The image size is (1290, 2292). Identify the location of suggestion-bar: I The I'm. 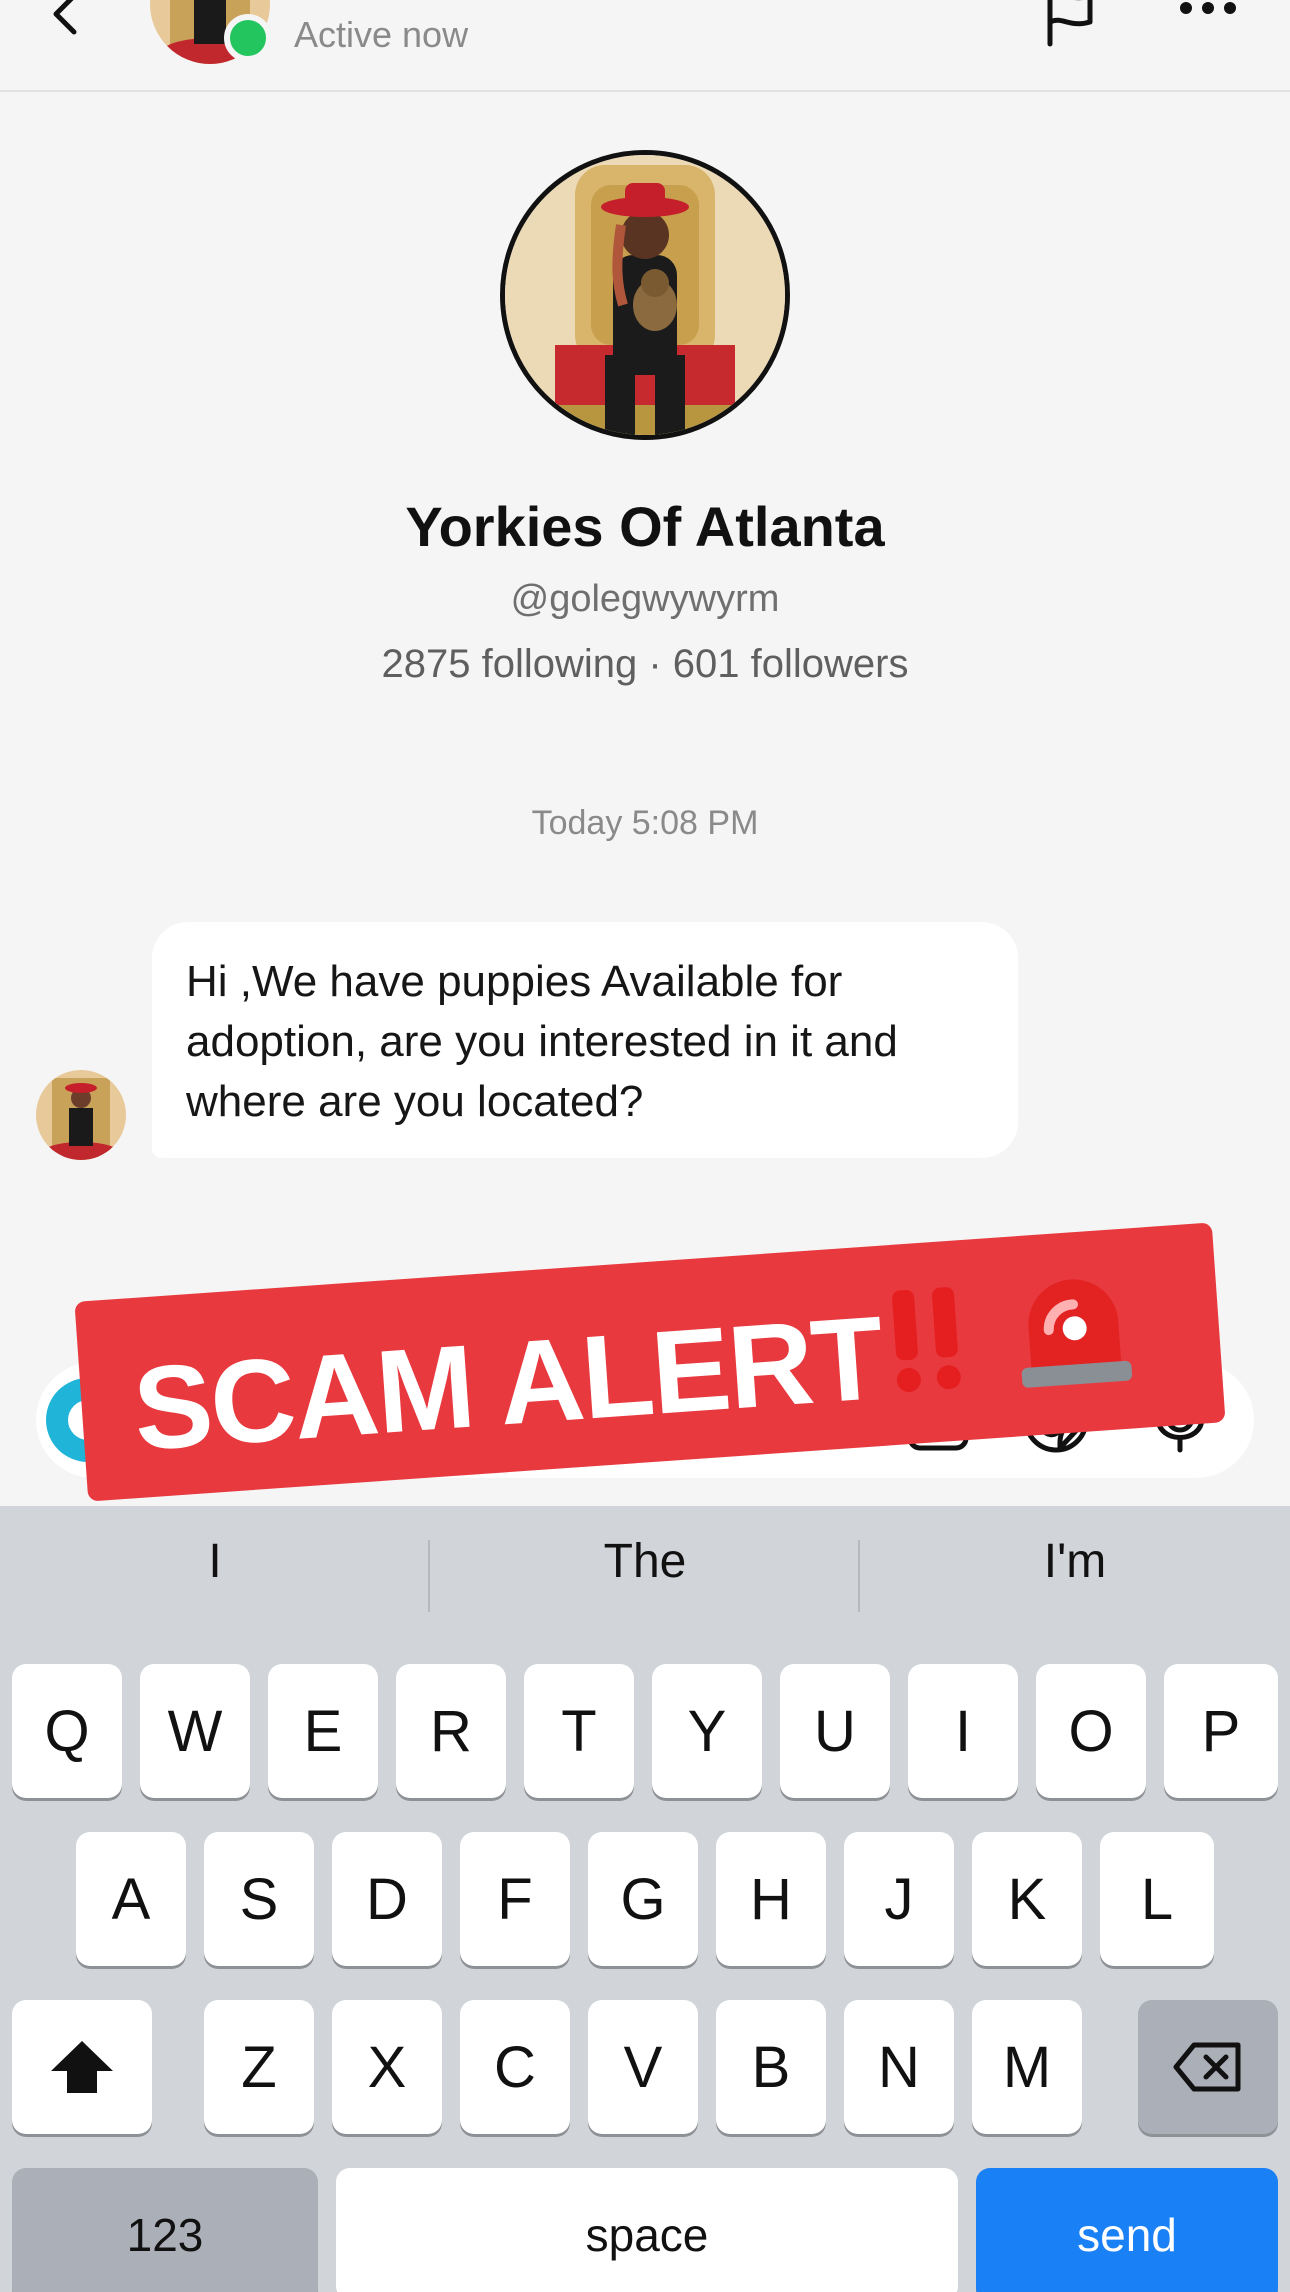
(645, 1561).